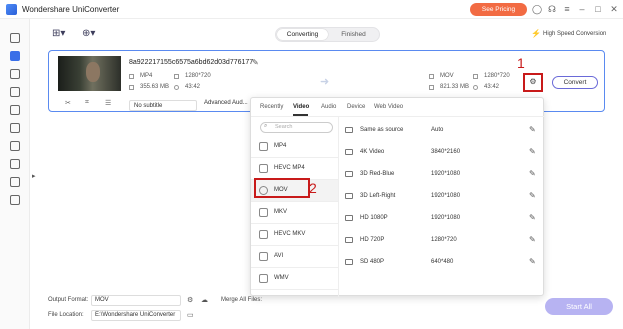 The height and width of the screenshot is (329, 623). I want to click on lightning-icon: ⚡, so click(536, 33).